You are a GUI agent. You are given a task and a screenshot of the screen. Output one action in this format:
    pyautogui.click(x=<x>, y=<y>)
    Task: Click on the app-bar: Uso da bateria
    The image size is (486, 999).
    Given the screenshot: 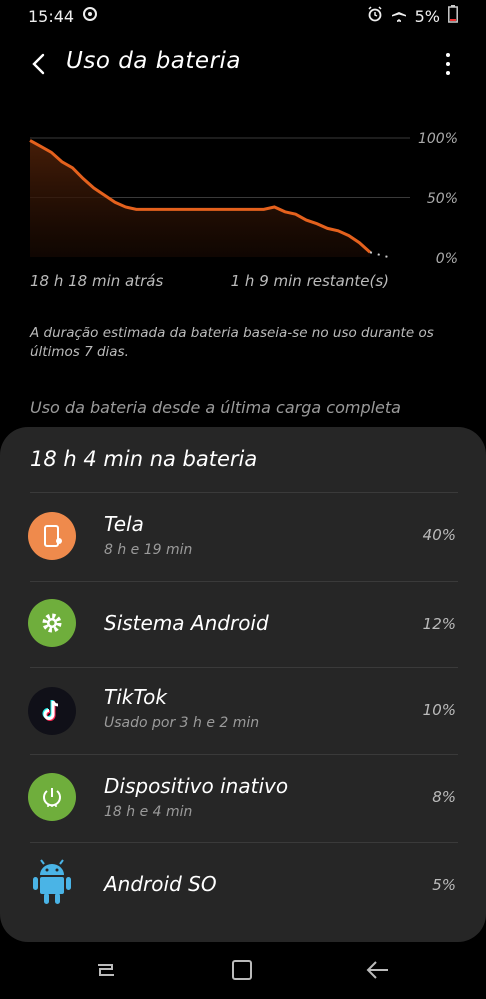 What is the action you would take?
    pyautogui.click(x=243, y=64)
    